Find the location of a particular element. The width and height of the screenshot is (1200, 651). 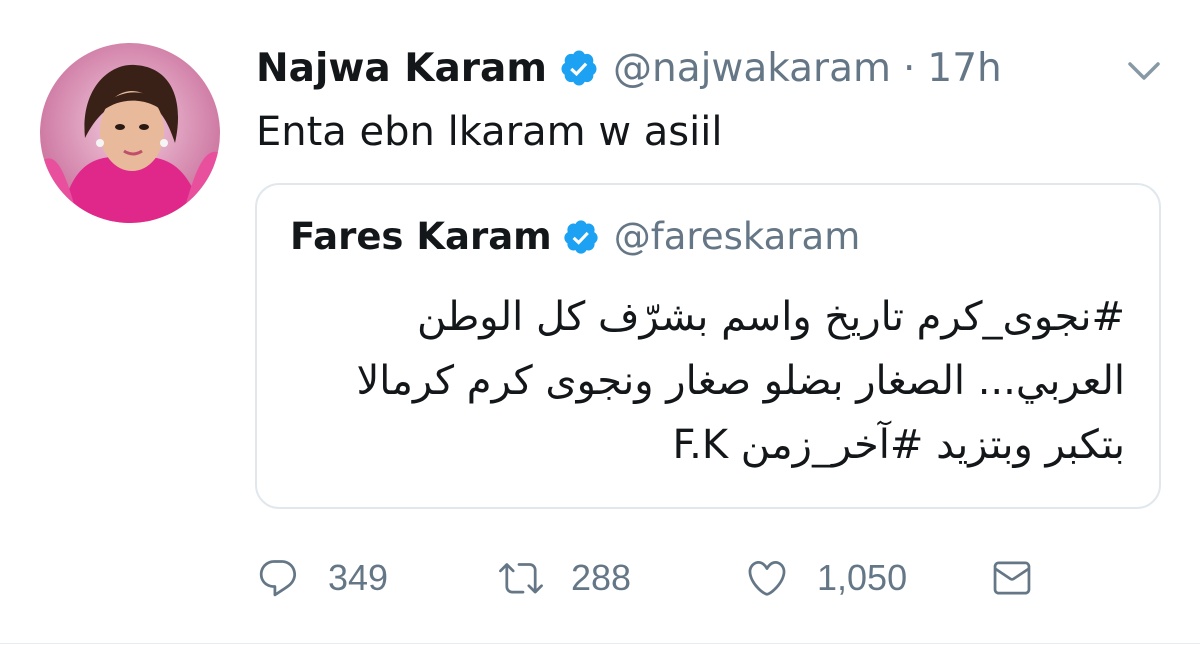

like-button: 1,050 is located at coordinates (826, 578).